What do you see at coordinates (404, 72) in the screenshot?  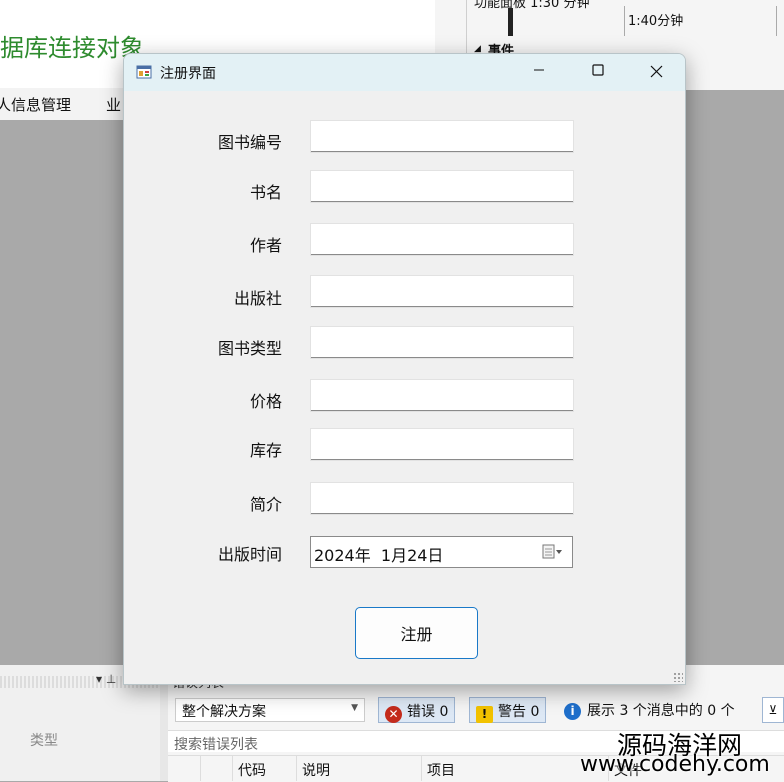 I see `dialog-titlebar: 注册界面` at bounding box center [404, 72].